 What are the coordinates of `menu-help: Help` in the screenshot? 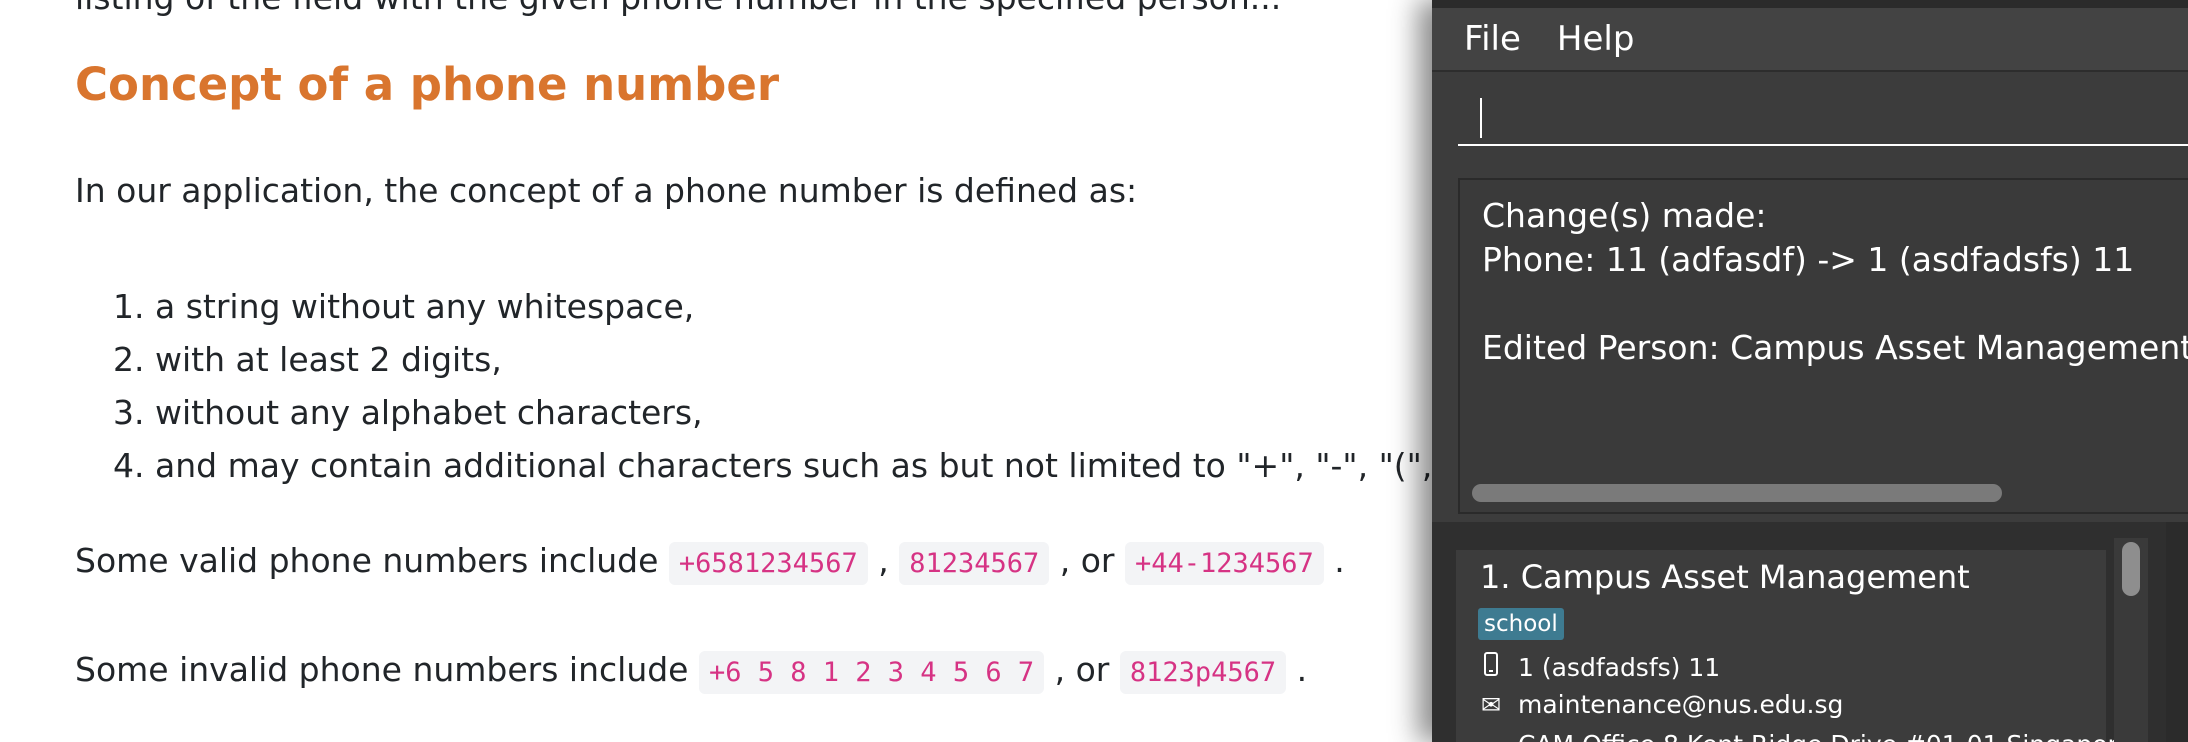 It's located at (1596, 39).